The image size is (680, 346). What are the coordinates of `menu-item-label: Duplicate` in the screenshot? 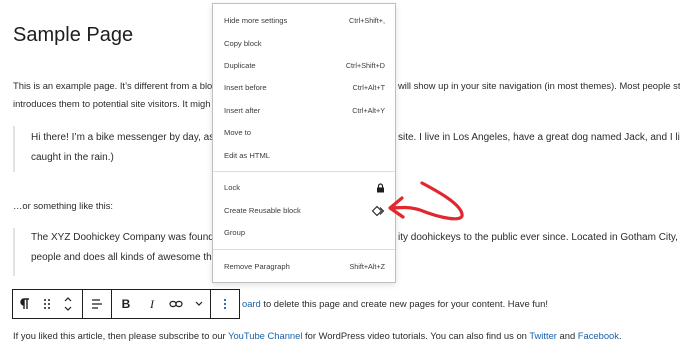 It's located at (240, 65).